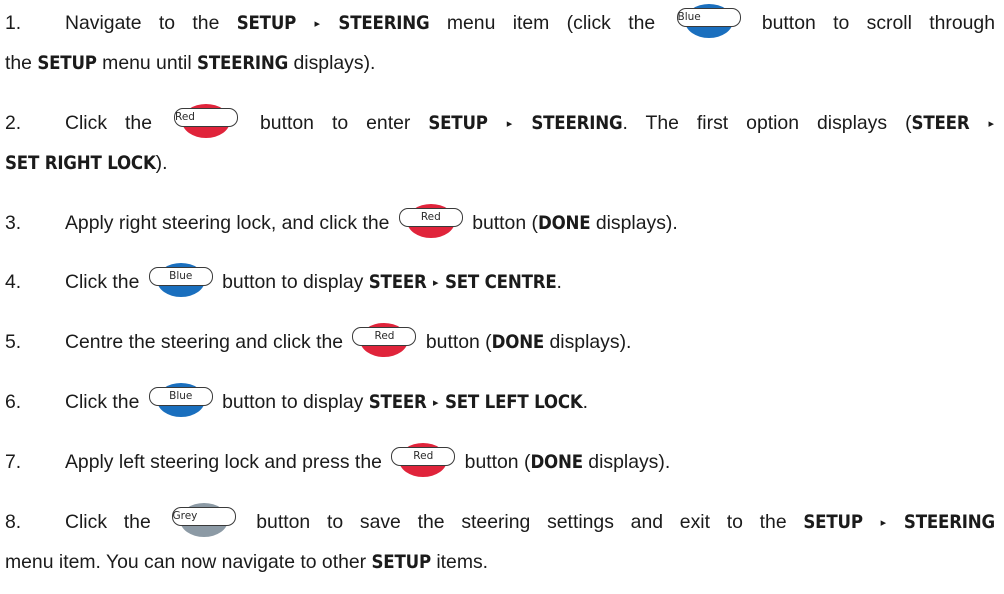 This screenshot has width=1004, height=594. I want to click on step-1-line-2: the SETUP menu until STEERING displays)., so click(500, 63).